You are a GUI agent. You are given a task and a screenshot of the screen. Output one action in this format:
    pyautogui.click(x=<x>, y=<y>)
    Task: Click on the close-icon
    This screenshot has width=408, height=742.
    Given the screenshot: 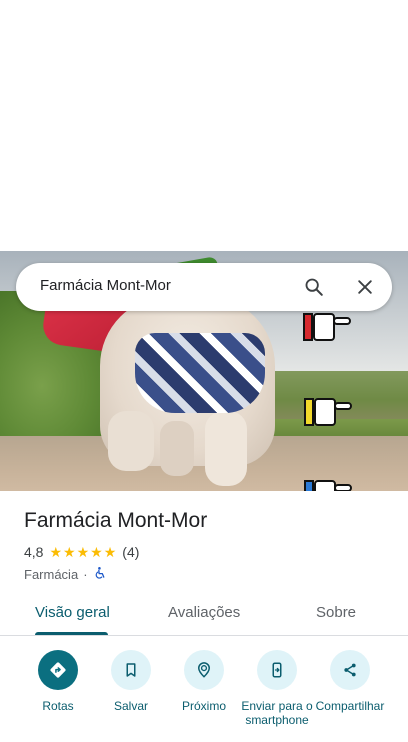 What is the action you would take?
    pyautogui.click(x=365, y=287)
    